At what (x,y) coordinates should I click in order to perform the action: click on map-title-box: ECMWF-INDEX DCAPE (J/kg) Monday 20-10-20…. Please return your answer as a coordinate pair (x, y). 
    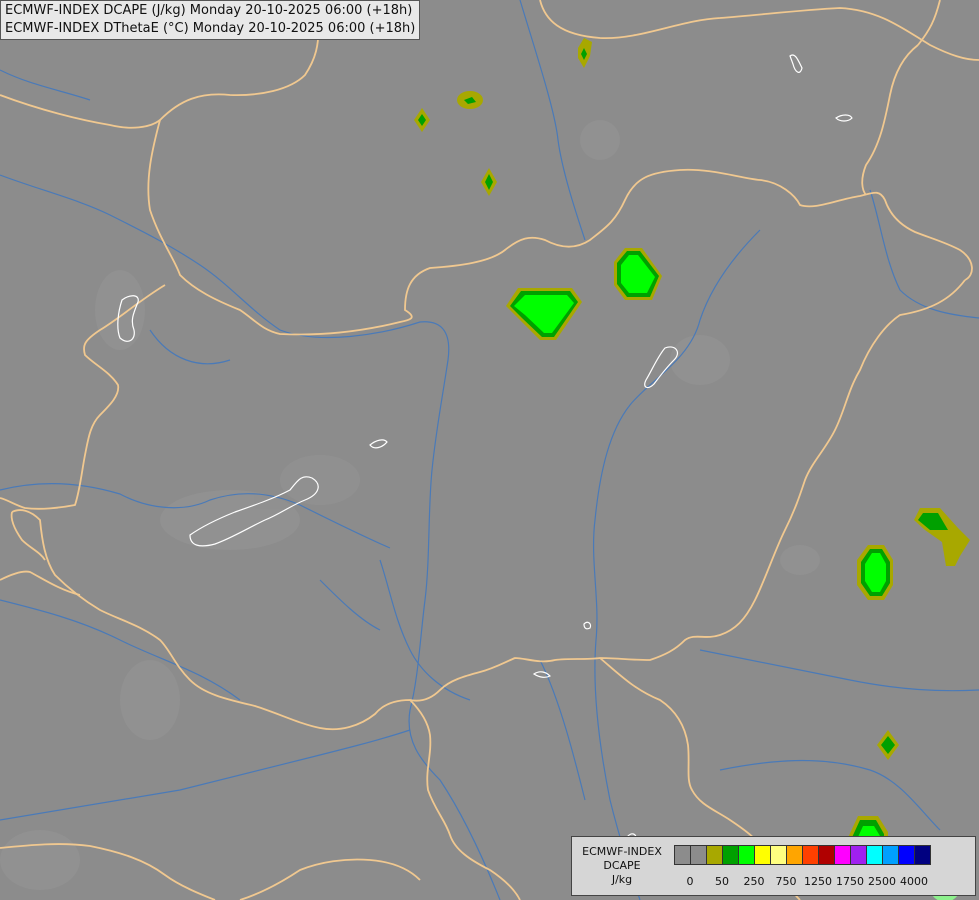
    Looking at the image, I should click on (210, 20).